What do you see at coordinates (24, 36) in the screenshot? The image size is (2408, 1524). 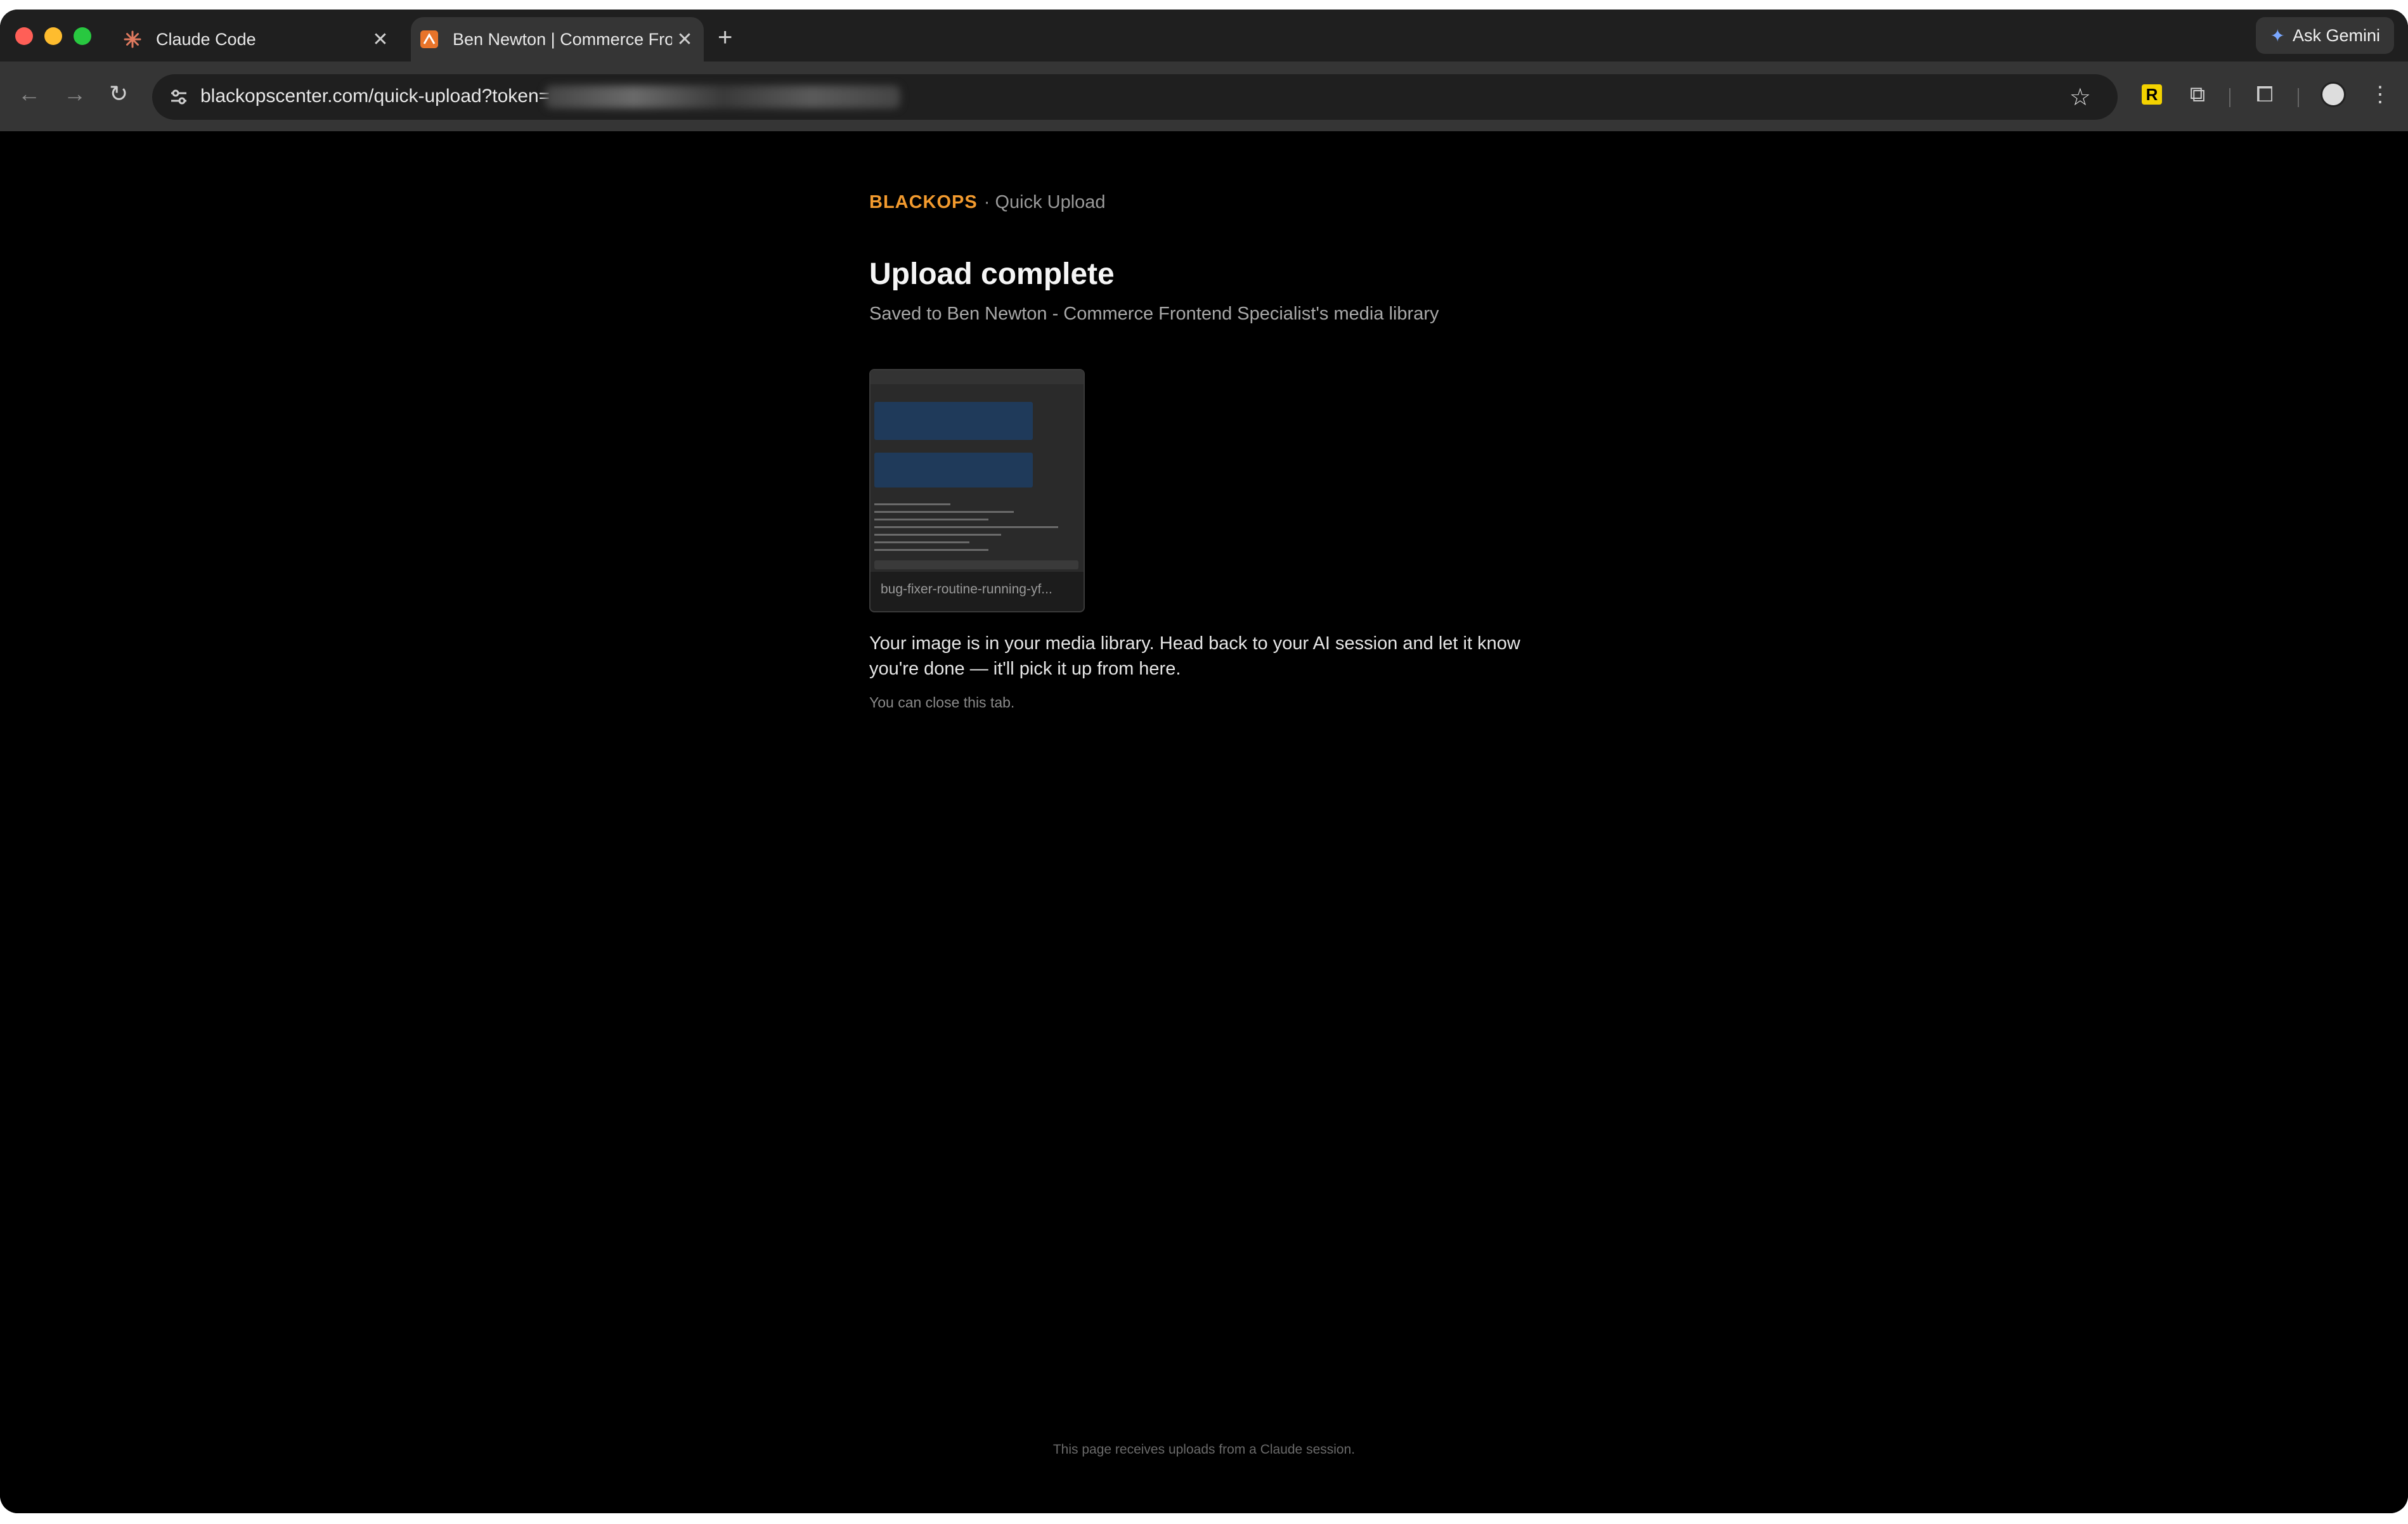 I see `close-window-button` at bounding box center [24, 36].